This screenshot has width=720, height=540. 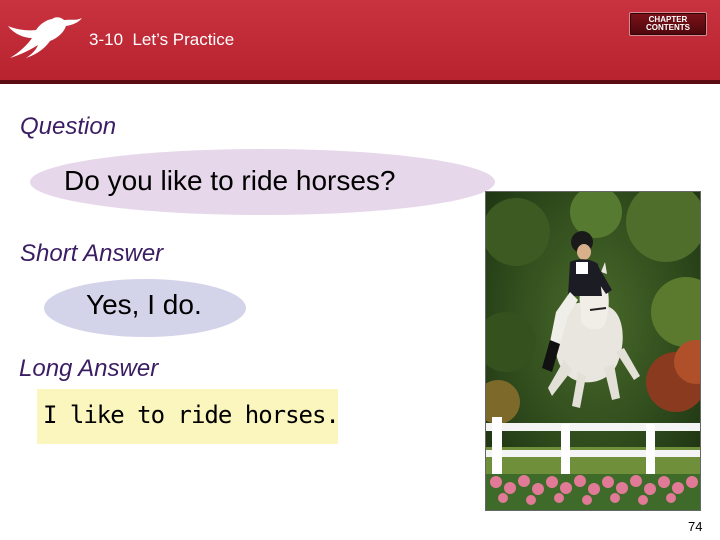 What do you see at coordinates (360, 82) in the screenshot?
I see `header-divider` at bounding box center [360, 82].